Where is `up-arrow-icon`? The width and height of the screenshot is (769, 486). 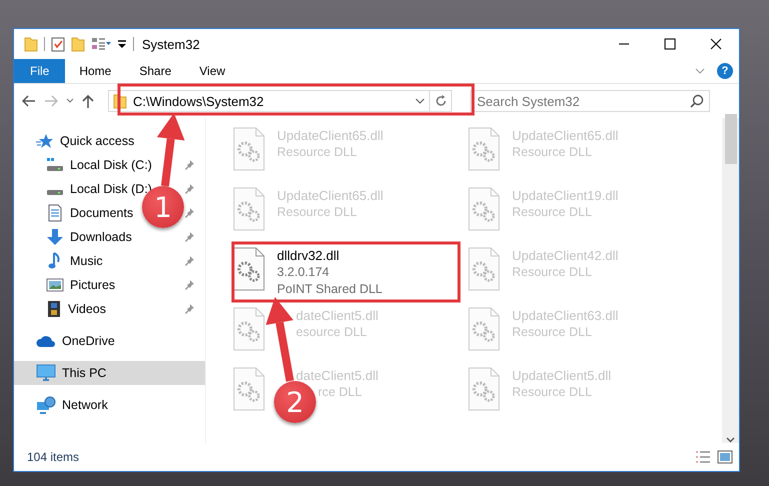 up-arrow-icon is located at coordinates (88, 101).